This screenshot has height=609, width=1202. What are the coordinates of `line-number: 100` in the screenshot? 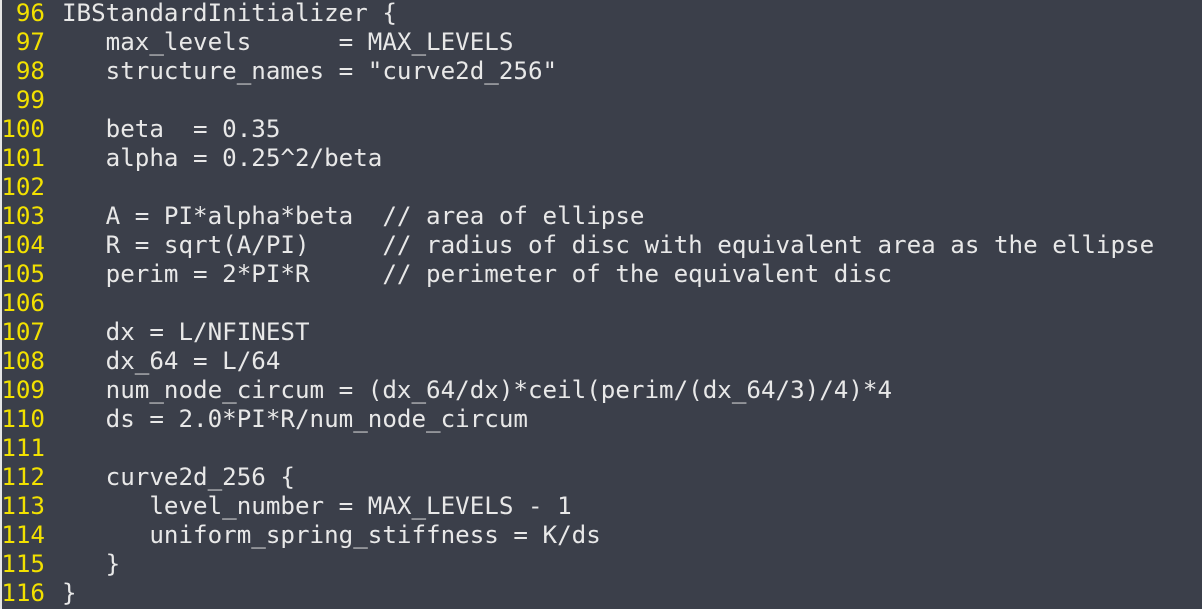 It's located at (23, 129).